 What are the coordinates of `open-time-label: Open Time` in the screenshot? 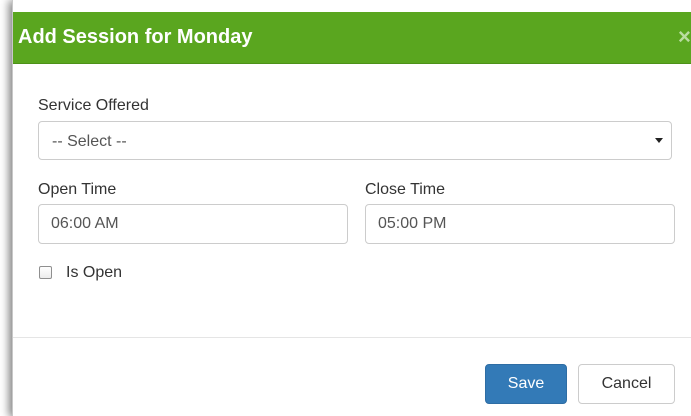 It's located at (77, 189).